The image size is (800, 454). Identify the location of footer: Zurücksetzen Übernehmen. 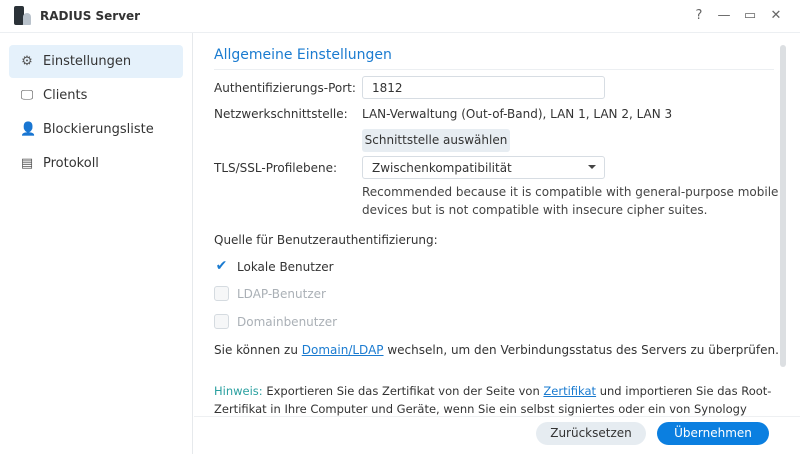
(497, 435).